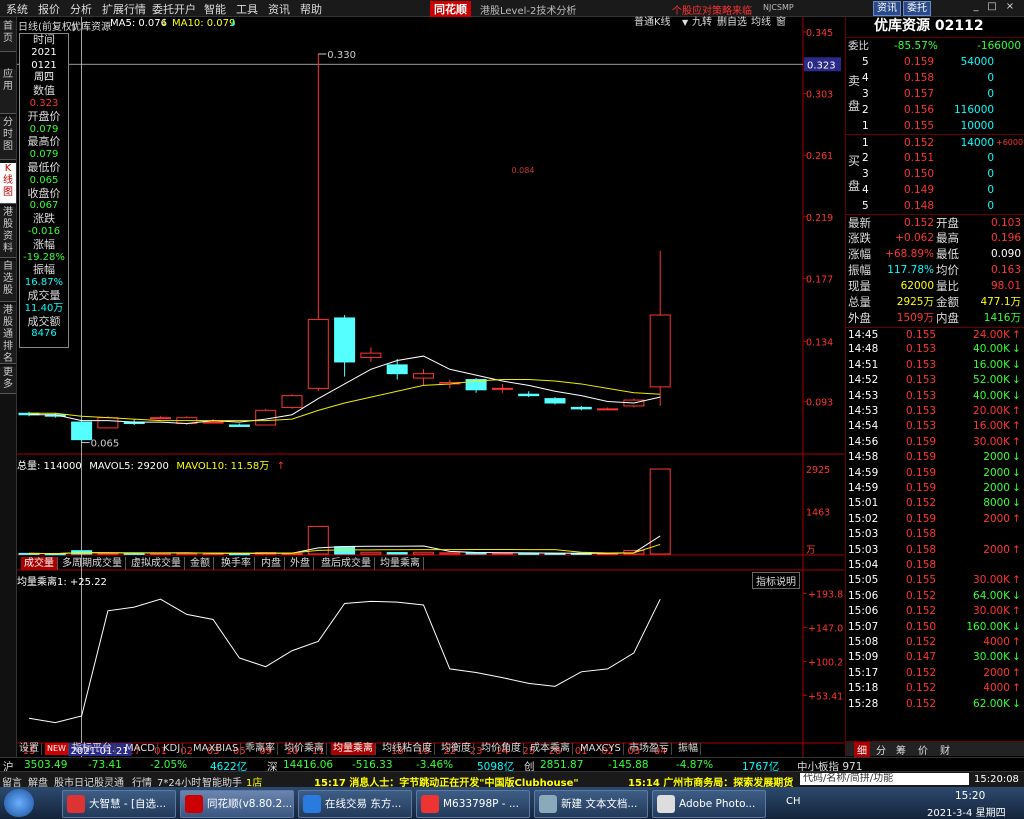 The image size is (1024, 819). What do you see at coordinates (992, 7) in the screenshot?
I see `maximize-icon: □` at bounding box center [992, 7].